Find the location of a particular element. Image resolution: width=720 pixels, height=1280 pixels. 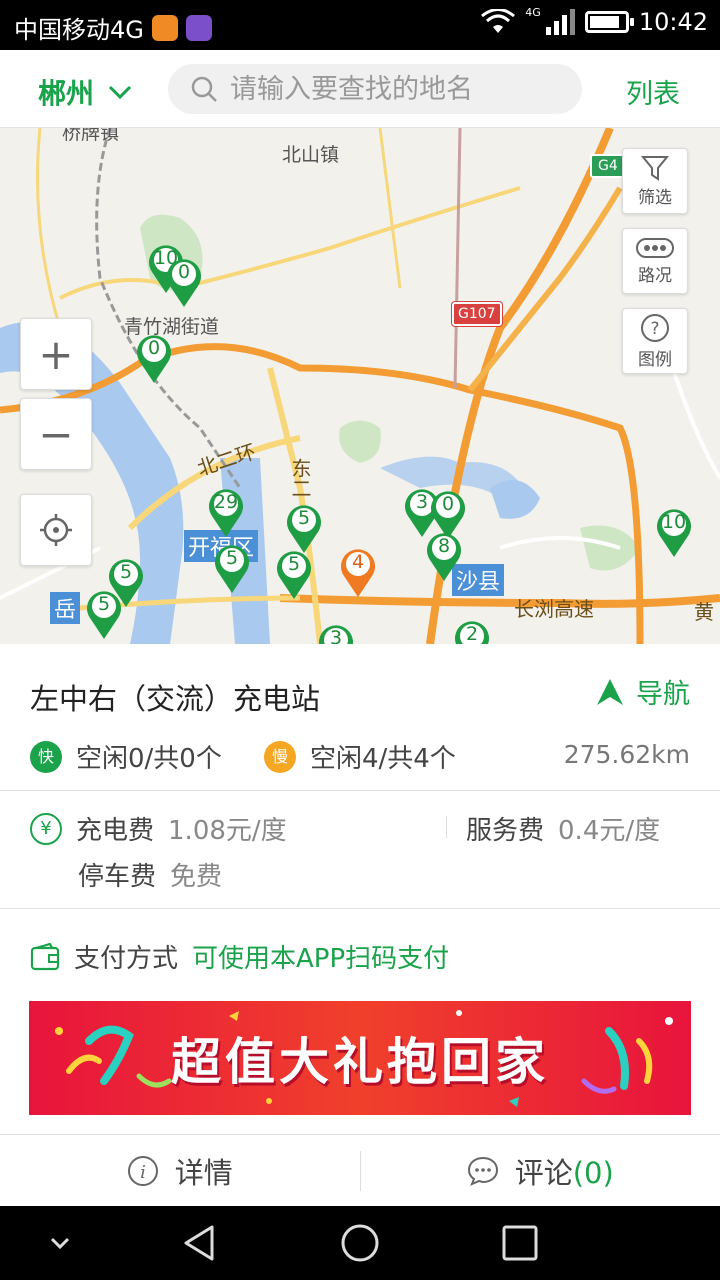

pin-count: 10 is located at coordinates (674, 522).